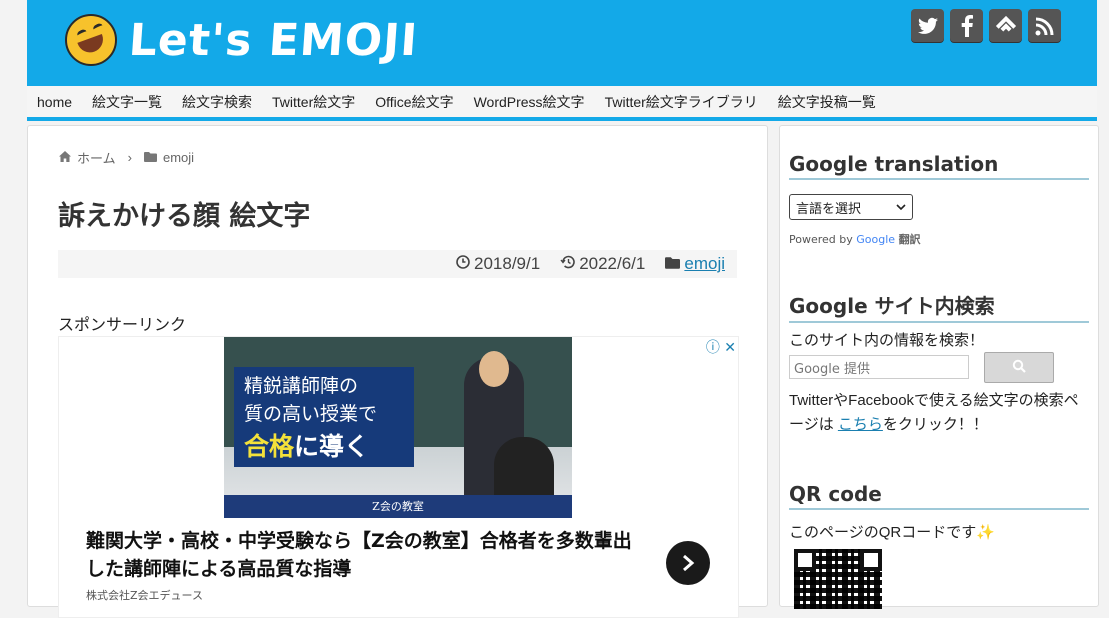 This screenshot has width=1109, height=618. I want to click on sponsor-label: スポンサーリンク, so click(122, 325).